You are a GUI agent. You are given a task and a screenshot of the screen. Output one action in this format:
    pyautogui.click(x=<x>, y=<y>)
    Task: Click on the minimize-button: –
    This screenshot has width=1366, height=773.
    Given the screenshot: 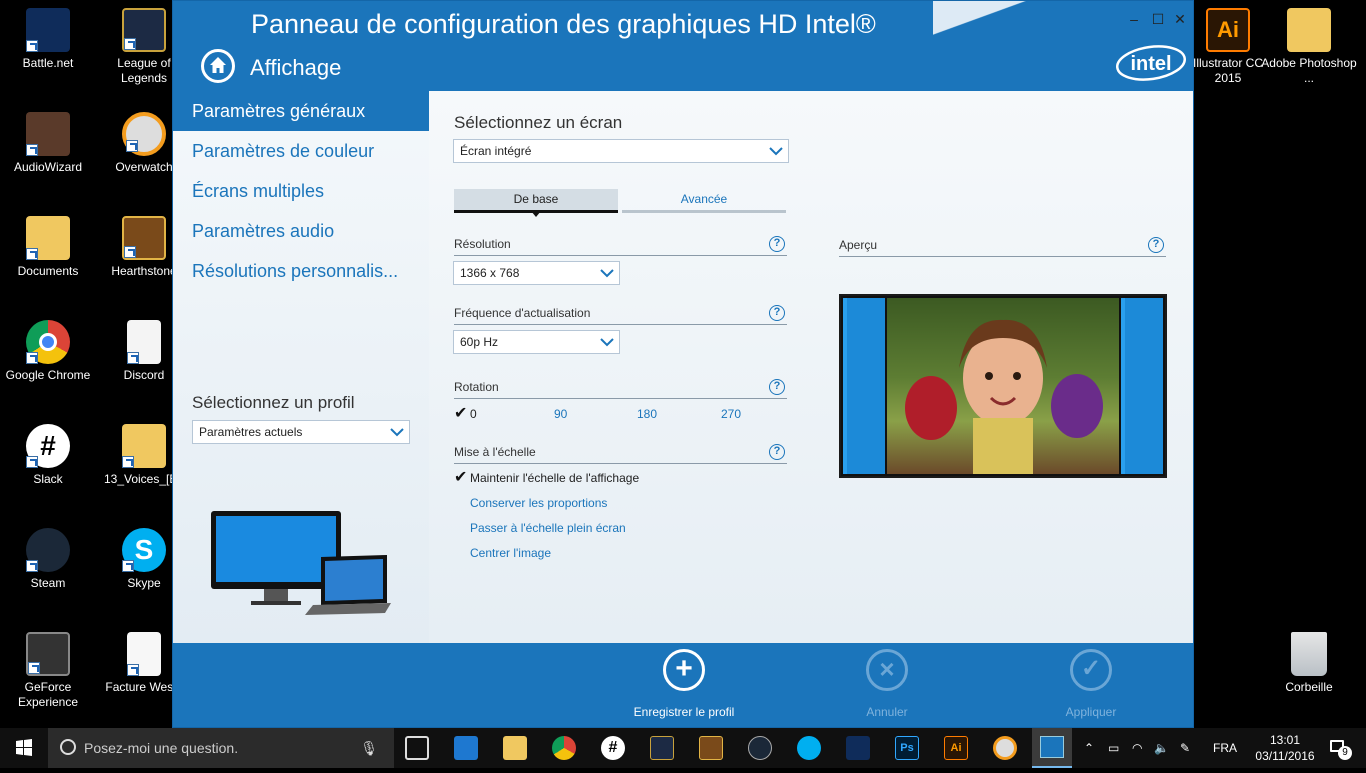 What is the action you would take?
    pyautogui.click(x=1134, y=19)
    